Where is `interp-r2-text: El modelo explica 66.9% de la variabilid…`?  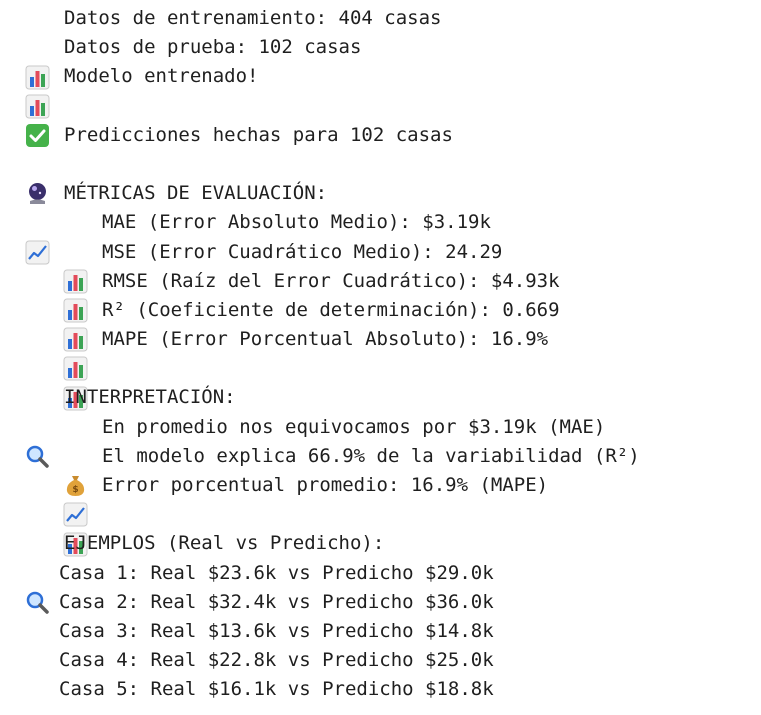 interp-r2-text: El modelo explica 66.9% de la variabilid… is located at coordinates (371, 455).